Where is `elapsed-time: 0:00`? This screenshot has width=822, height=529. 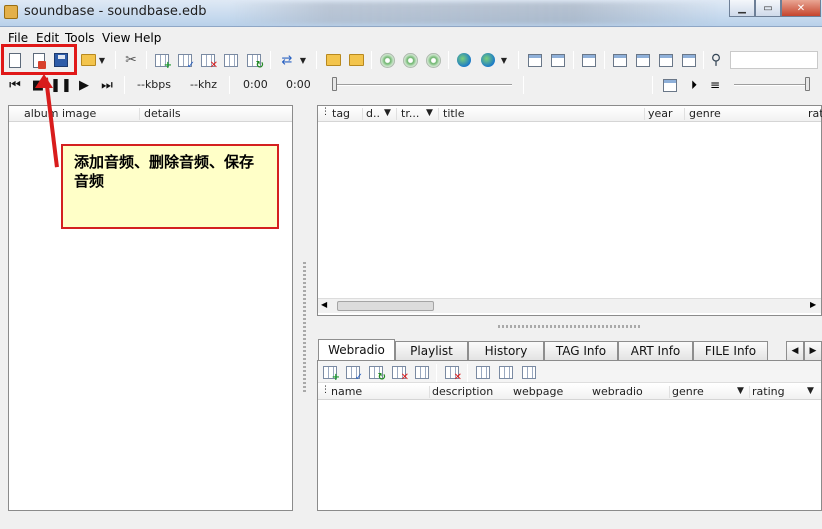
elapsed-time: 0:00 is located at coordinates (255, 84).